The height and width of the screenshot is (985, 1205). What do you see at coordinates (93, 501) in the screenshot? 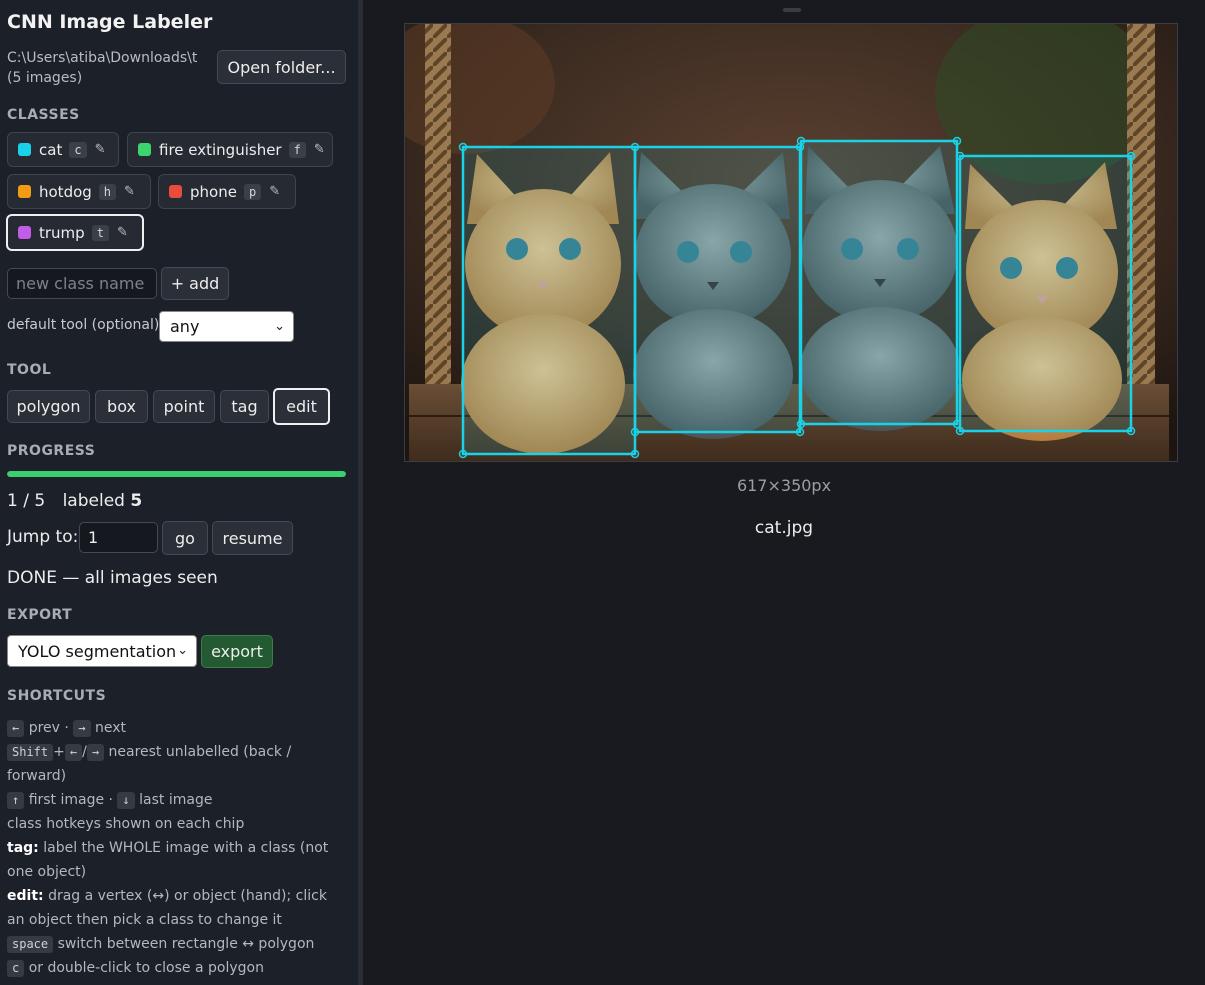
I see `labeled-label: labeled` at bounding box center [93, 501].